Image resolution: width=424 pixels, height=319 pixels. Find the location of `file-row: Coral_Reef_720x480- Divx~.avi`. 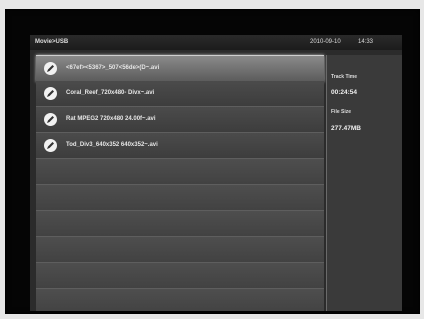

file-row: Coral_Reef_720x480- Divx~.avi is located at coordinates (180, 94).